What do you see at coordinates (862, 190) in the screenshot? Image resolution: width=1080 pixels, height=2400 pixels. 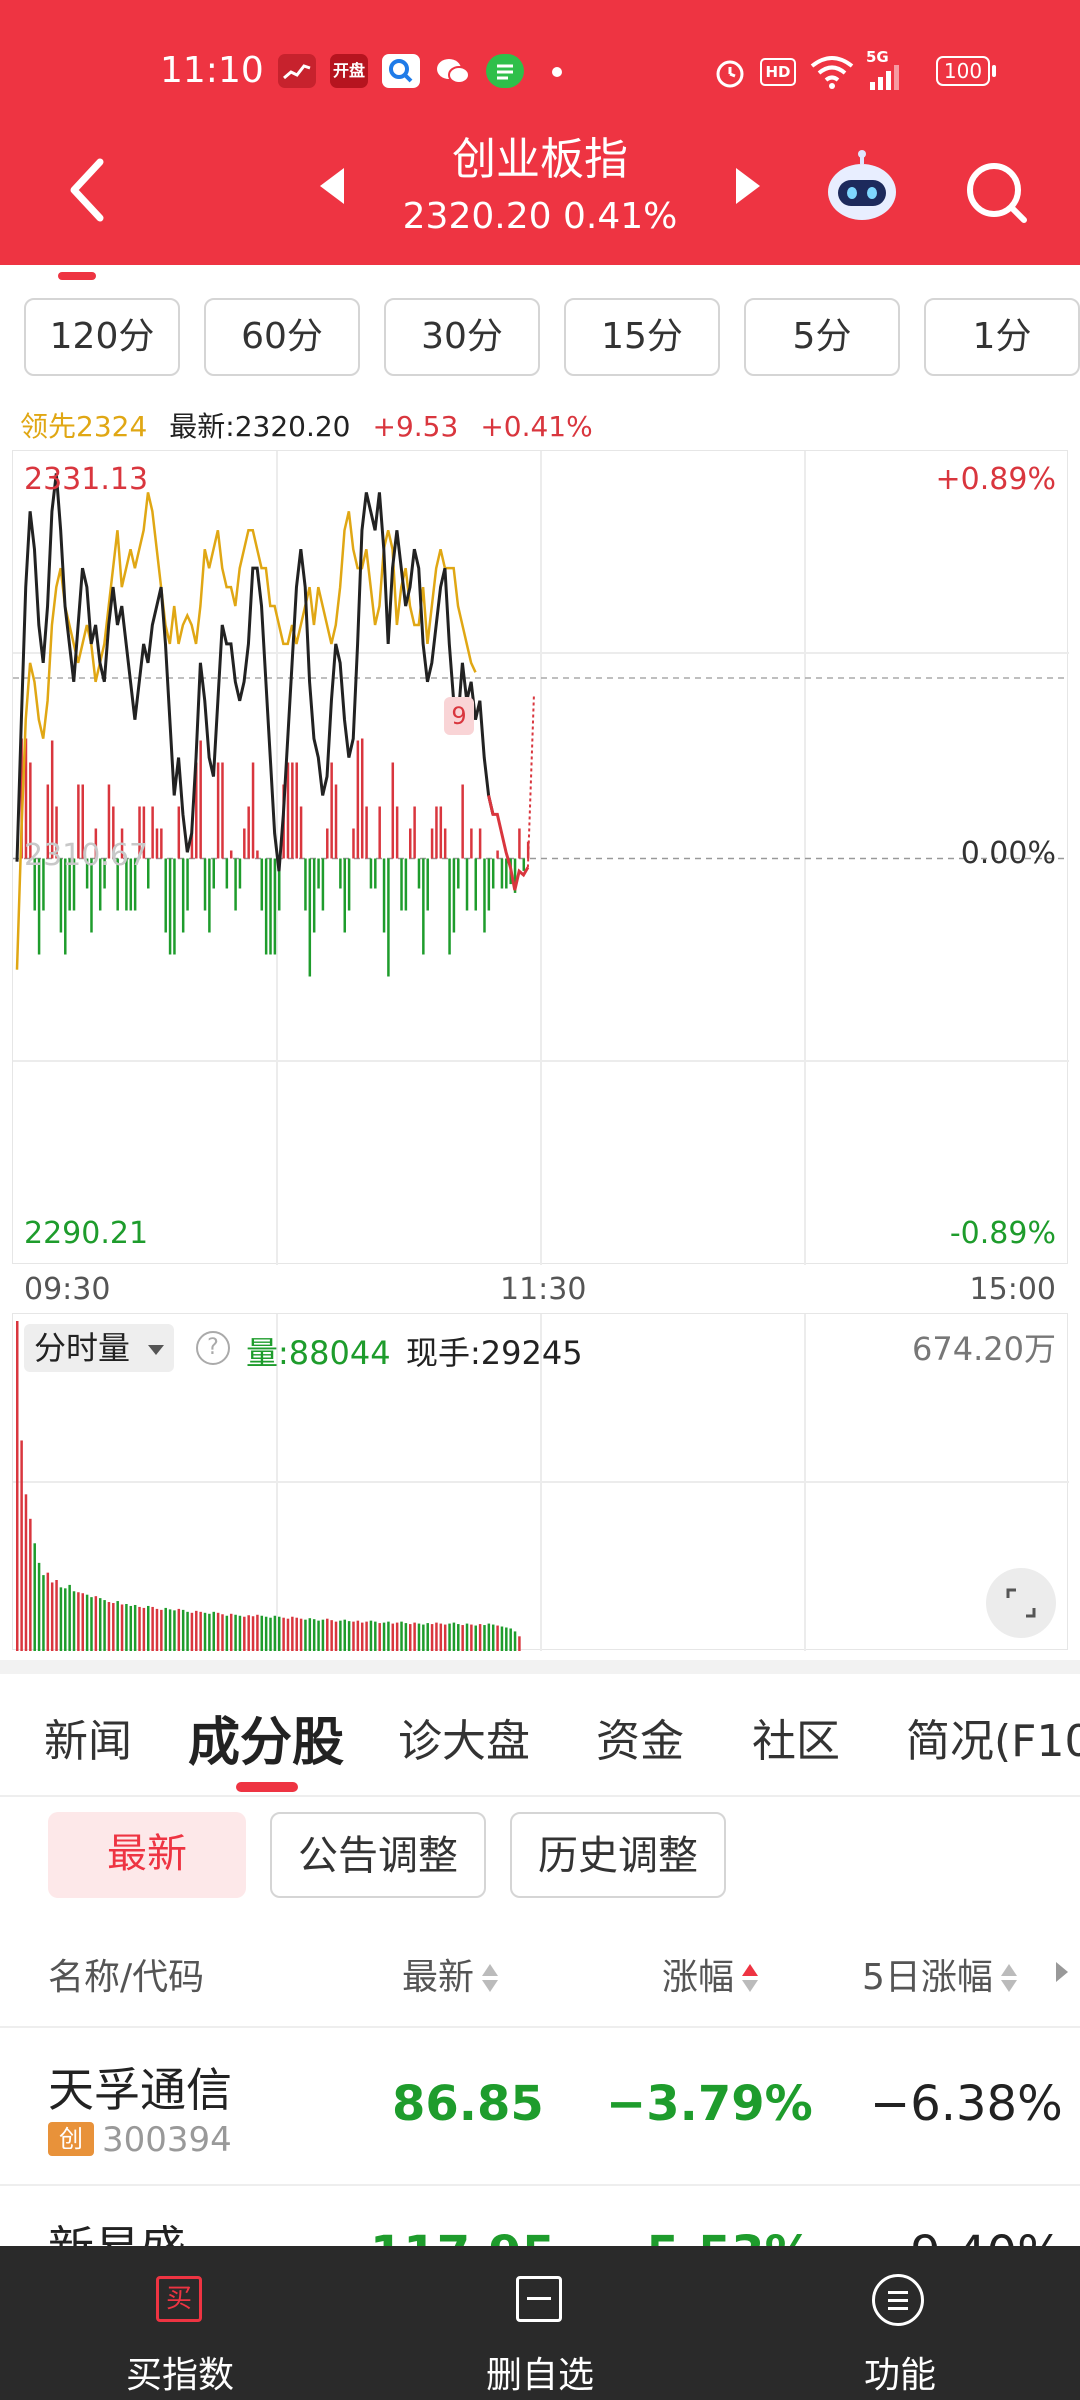 I see `robot-assistant-icon` at bounding box center [862, 190].